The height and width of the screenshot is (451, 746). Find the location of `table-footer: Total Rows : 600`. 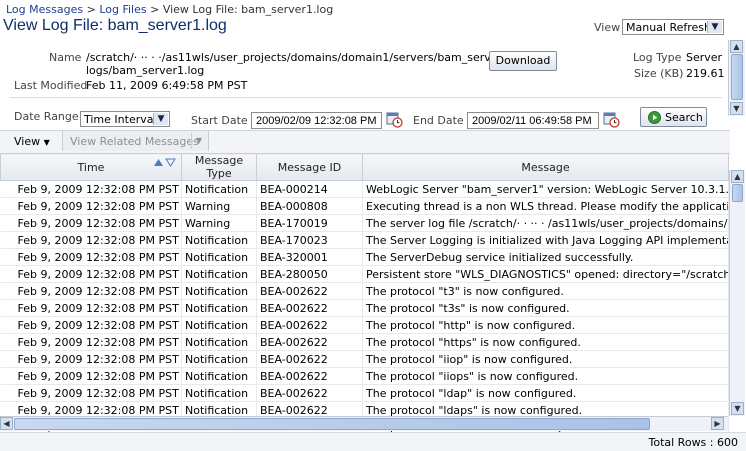

table-footer: Total Rows : 600 is located at coordinates (373, 441).